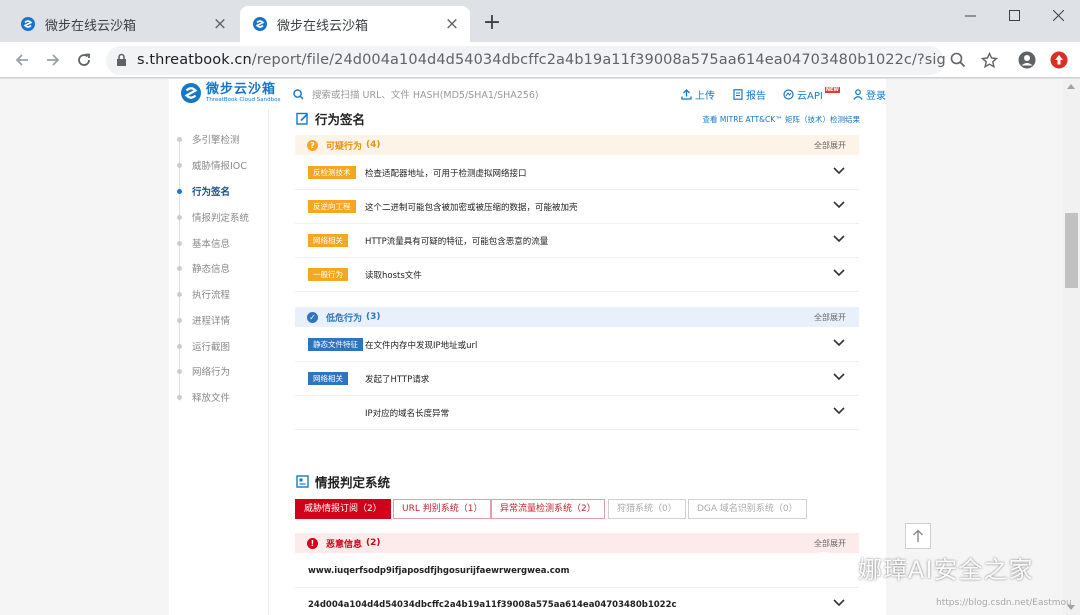 The image size is (1080, 615). I want to click on scroll-up-icon, so click(1071, 86).